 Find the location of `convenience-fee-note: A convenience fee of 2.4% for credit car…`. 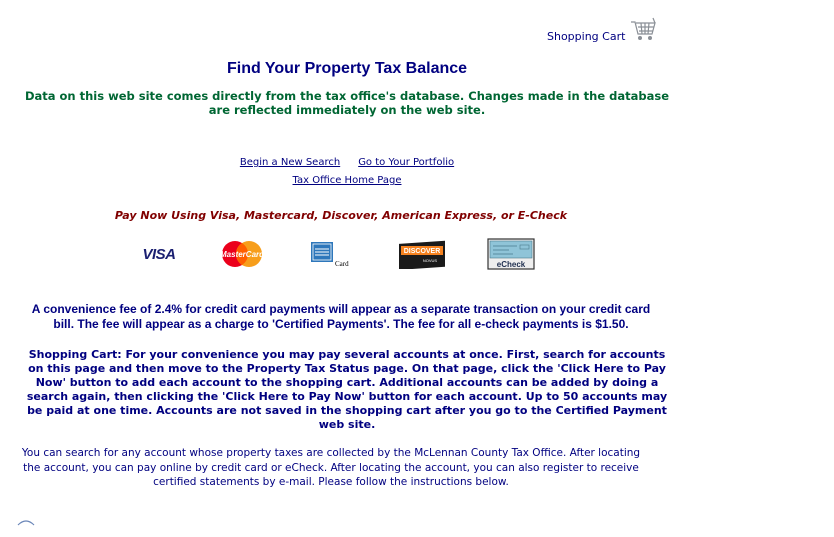

convenience-fee-note: A convenience fee of 2.4% for credit car… is located at coordinates (341, 316).